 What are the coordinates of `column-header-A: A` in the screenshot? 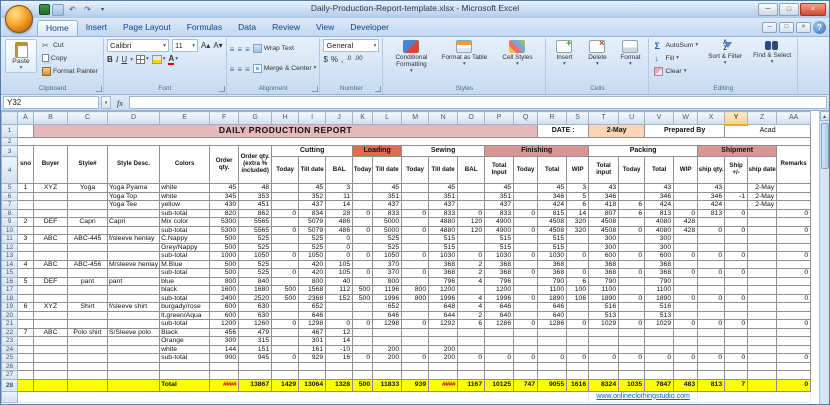 It's located at (25, 118).